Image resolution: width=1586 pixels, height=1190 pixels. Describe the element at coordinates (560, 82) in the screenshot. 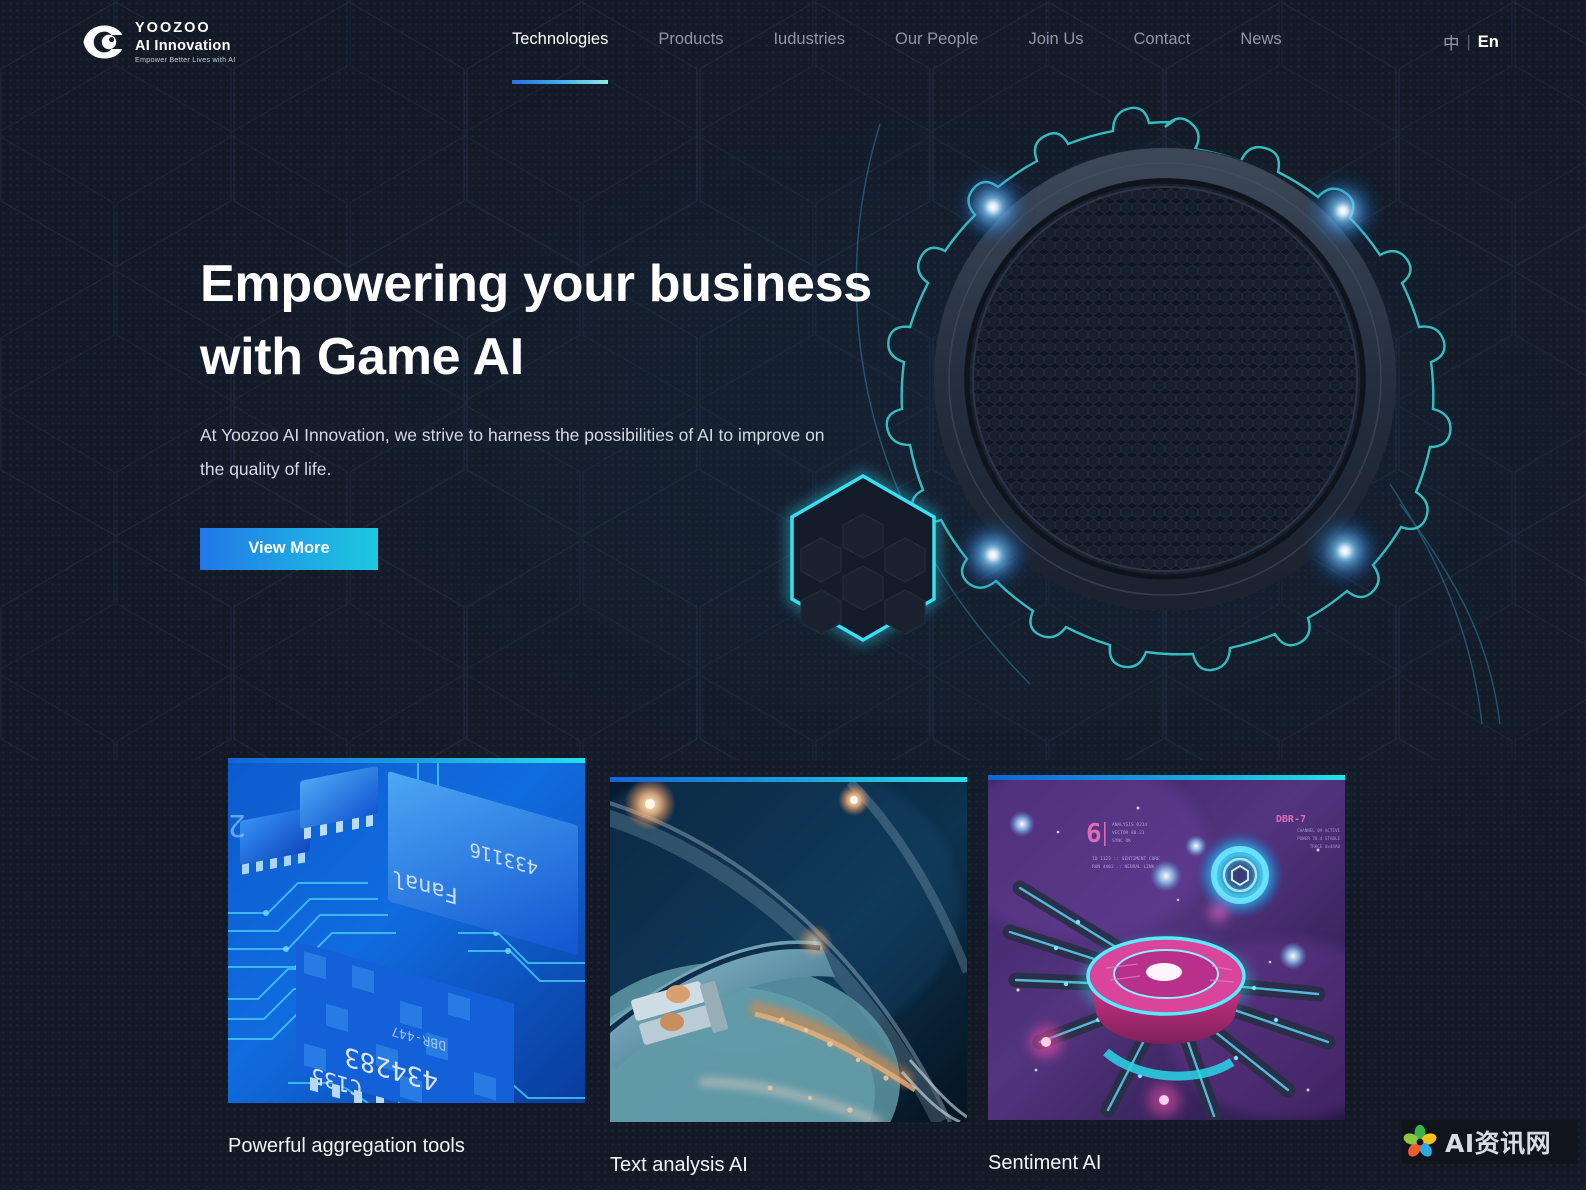

I see `active-nav-underline` at that location.